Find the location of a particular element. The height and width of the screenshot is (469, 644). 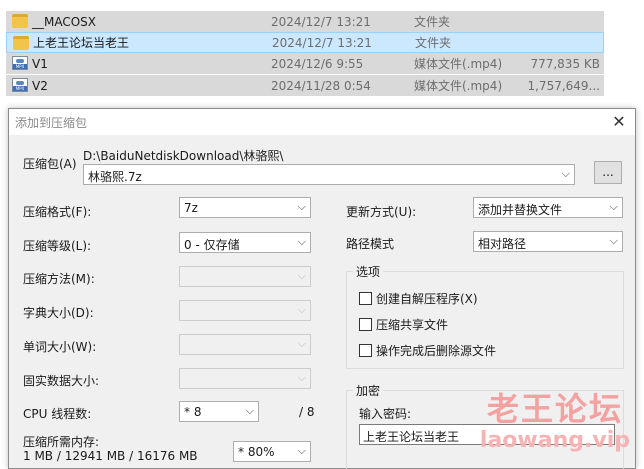

archive-path: D:\BaiduNetdiskDownload\林骆熙\ is located at coordinates (183, 156).